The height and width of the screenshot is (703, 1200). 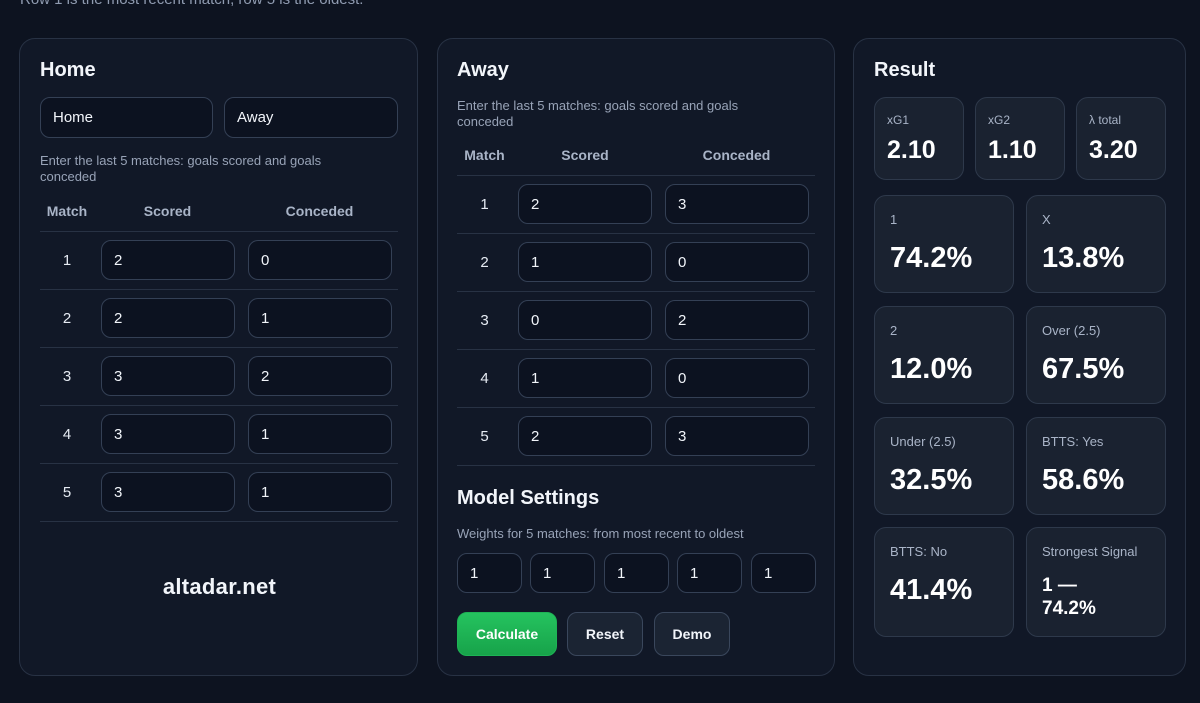 What do you see at coordinates (507, 634) in the screenshot?
I see `calculate-button: Calculate` at bounding box center [507, 634].